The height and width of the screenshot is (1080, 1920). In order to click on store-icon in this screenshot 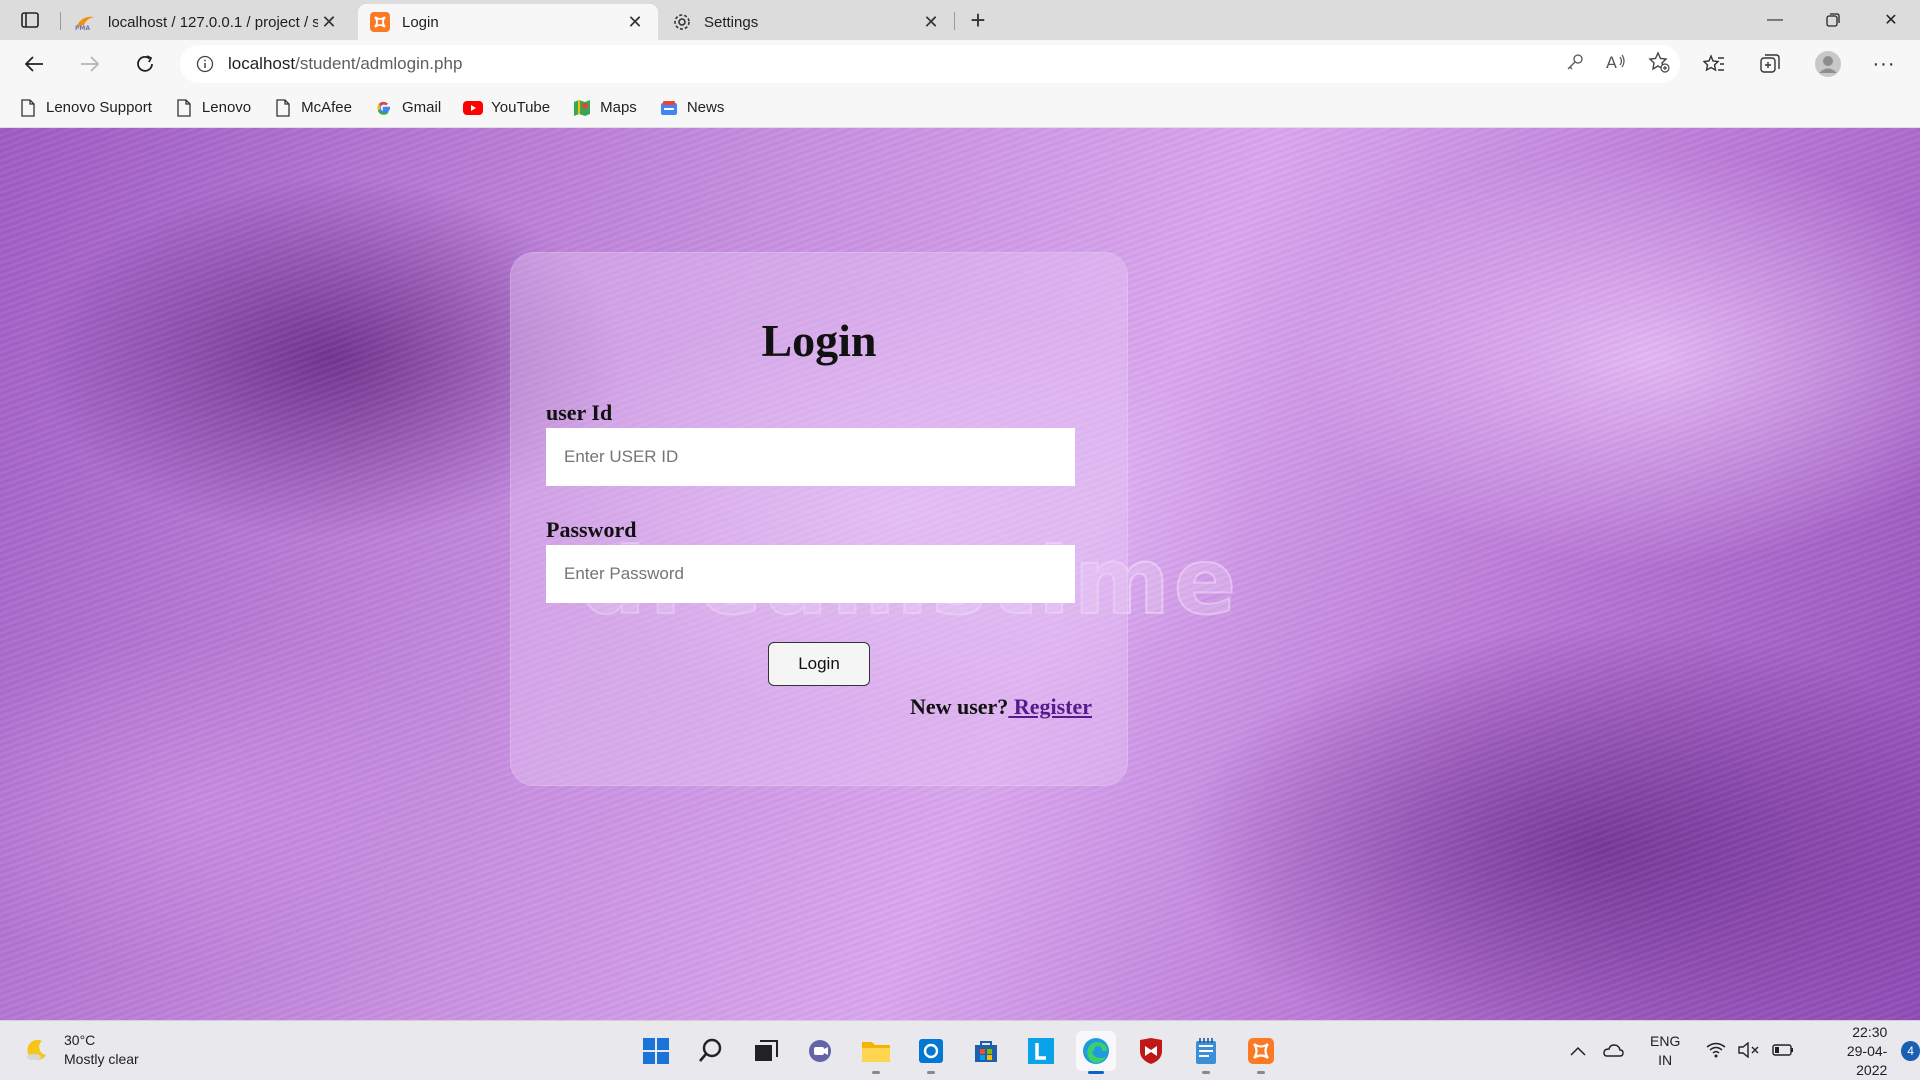, I will do `click(986, 1051)`.